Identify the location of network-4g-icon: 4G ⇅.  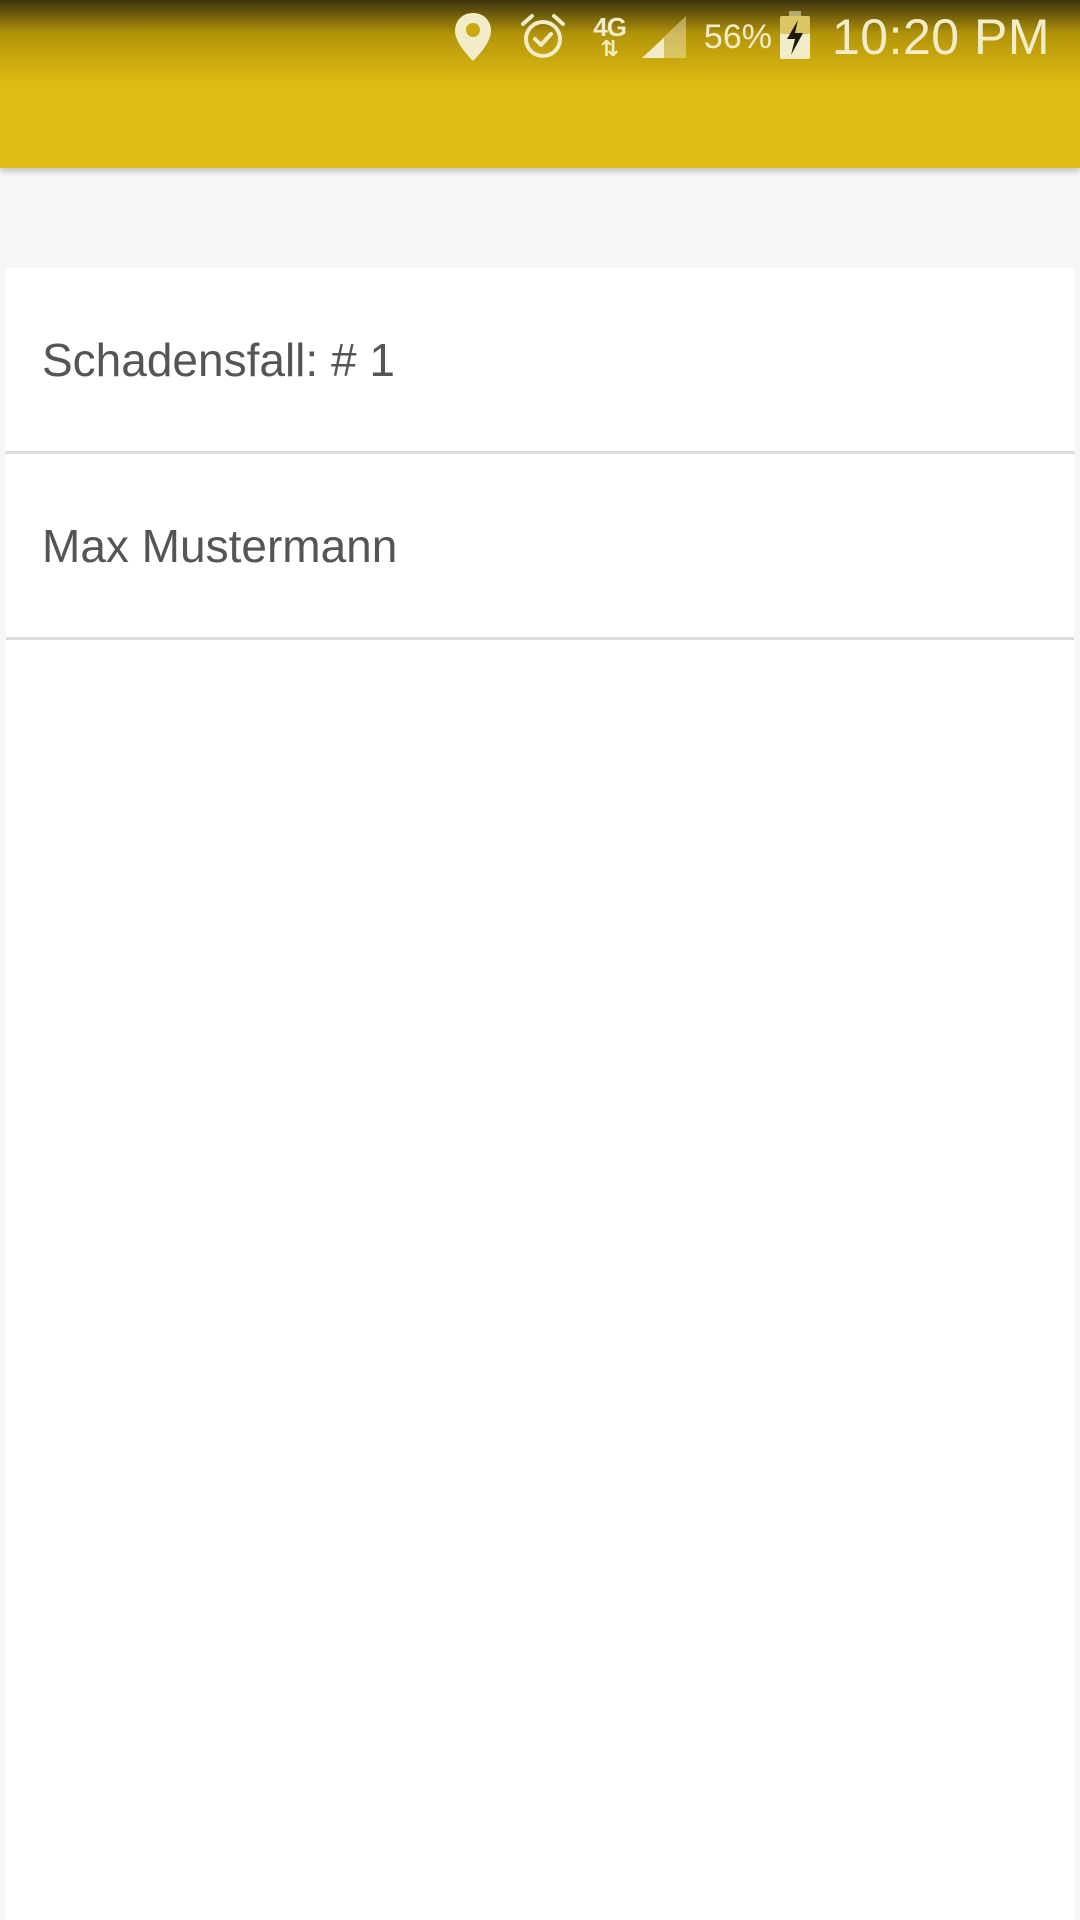
(610, 37).